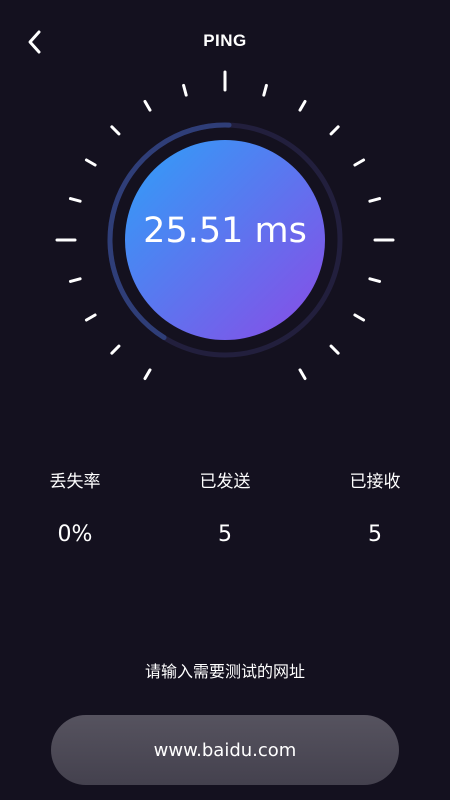 This screenshot has height=800, width=450. I want to click on page-title: PING, so click(225, 40).